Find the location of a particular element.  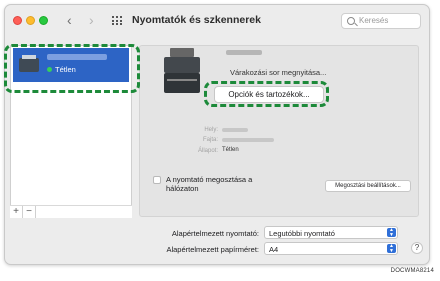

default-paper-value: A4 is located at coordinates (274, 249).